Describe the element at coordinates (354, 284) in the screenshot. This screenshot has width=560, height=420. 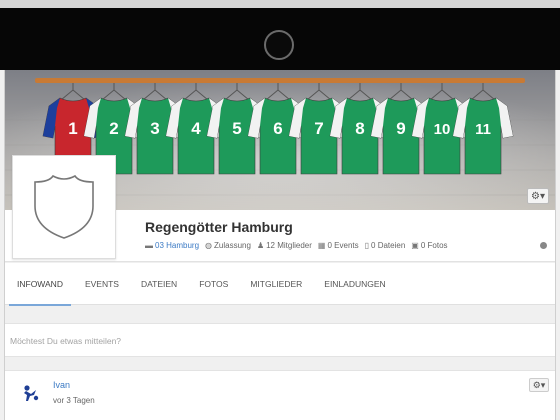
I see `tab-einladungen: EINLADUNGEN` at that location.